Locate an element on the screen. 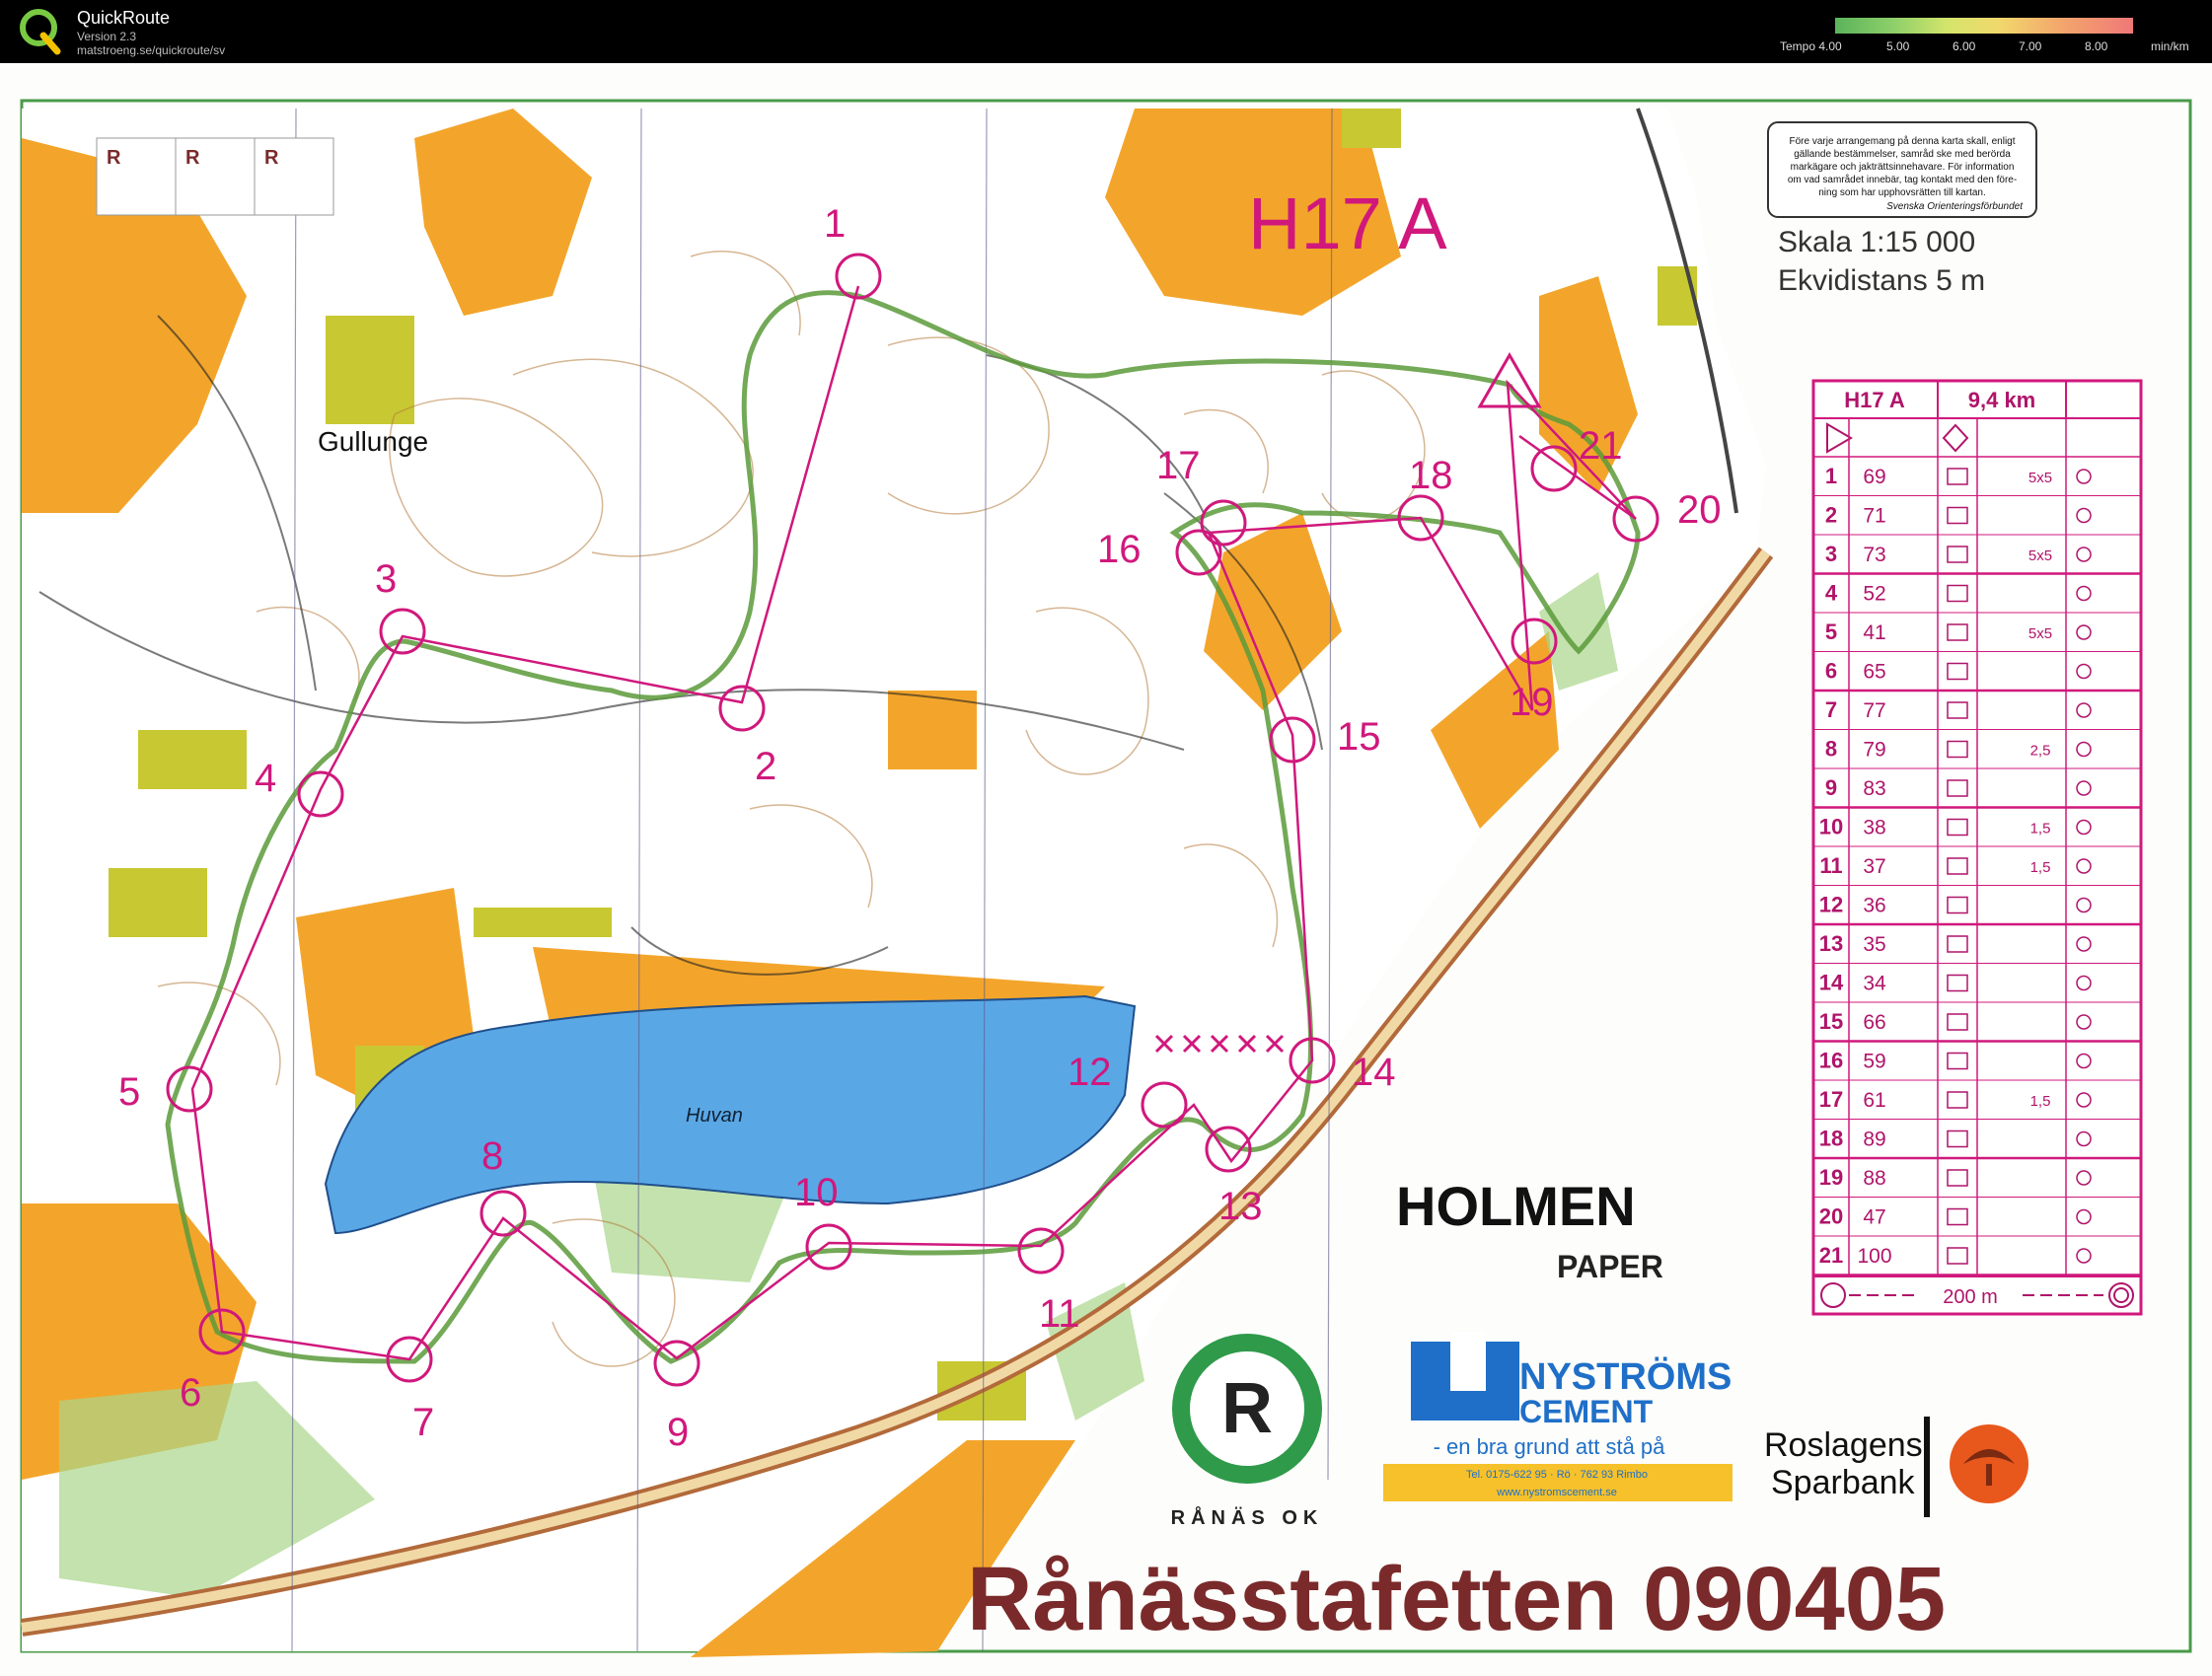 The image size is (2212, 1676). sheet-row-number: 11 is located at coordinates (1830, 866).